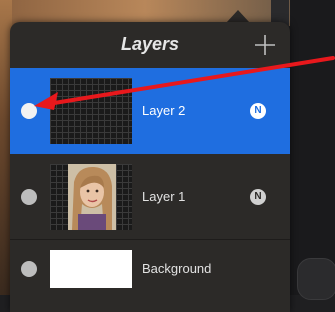 The width and height of the screenshot is (335, 312). I want to click on layer-name: Layer 2, so click(164, 110).